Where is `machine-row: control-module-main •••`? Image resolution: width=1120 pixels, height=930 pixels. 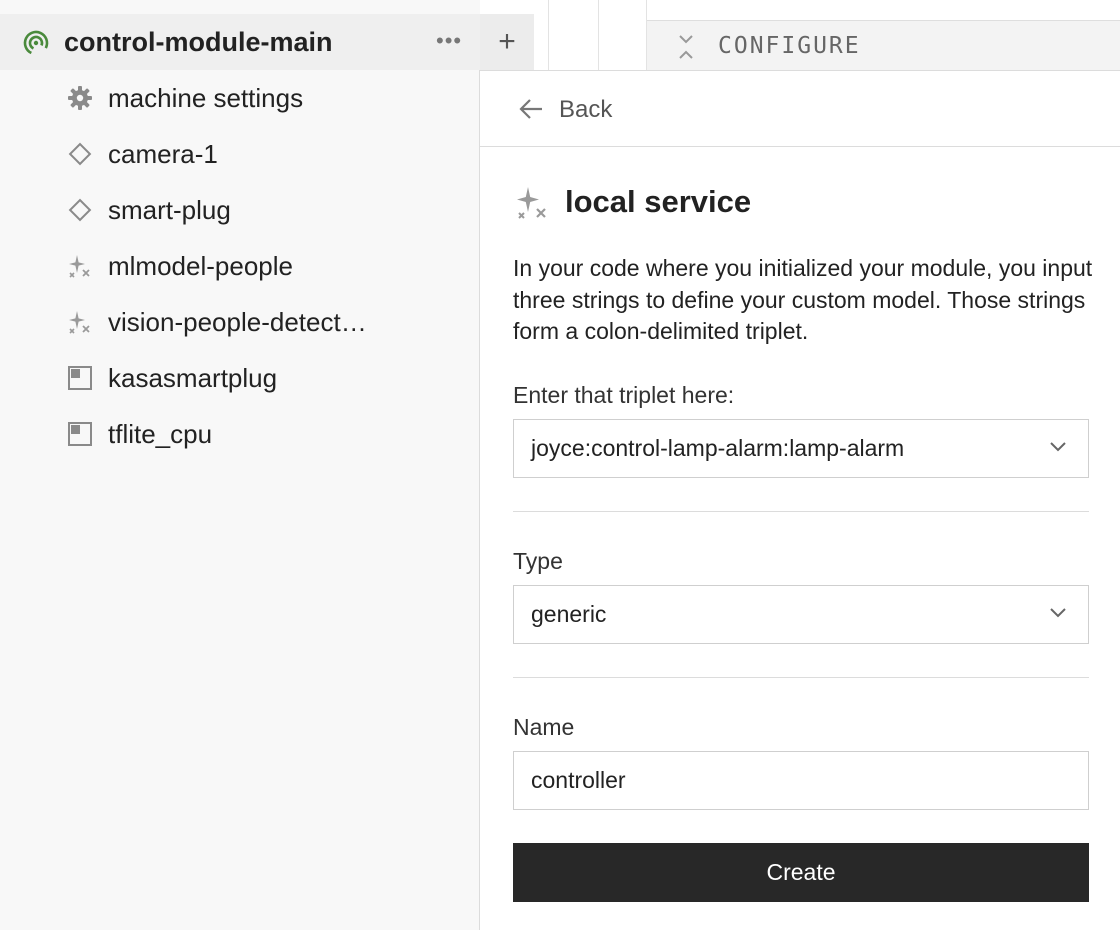
machine-row: control-module-main ••• is located at coordinates (240, 42).